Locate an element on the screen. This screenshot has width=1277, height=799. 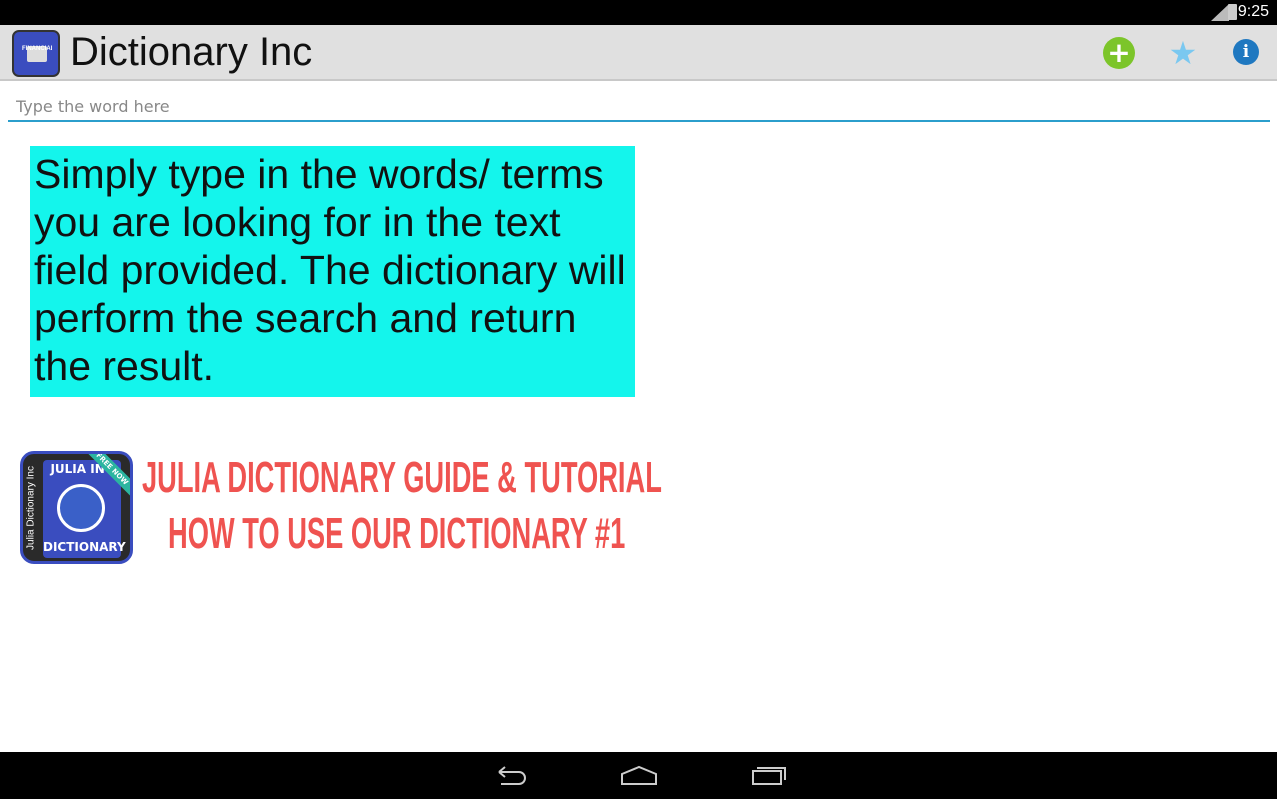
logo-bottom-text: DICTIONARY is located at coordinates (84, 547).